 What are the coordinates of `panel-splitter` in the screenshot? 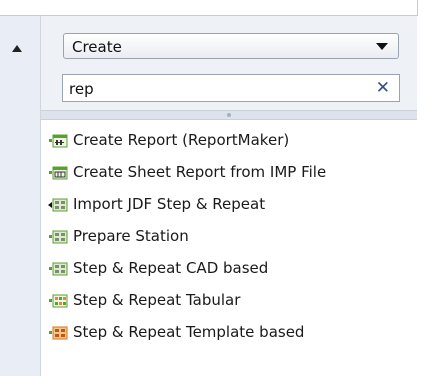 It's located at (229, 115).